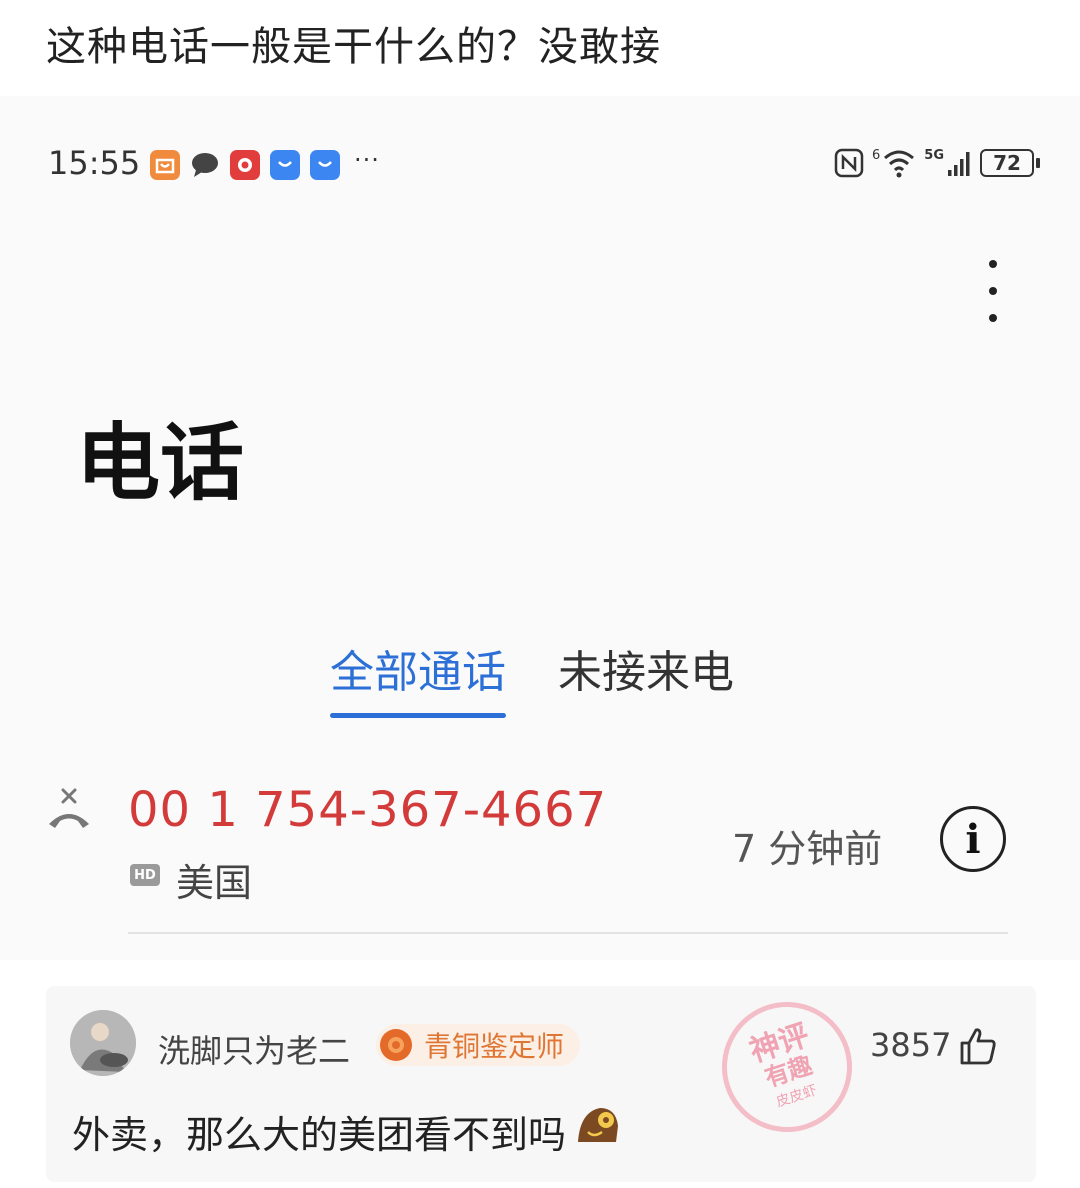 This screenshot has height=1188, width=1080. I want to click on missed-call-icon, so click(69, 808).